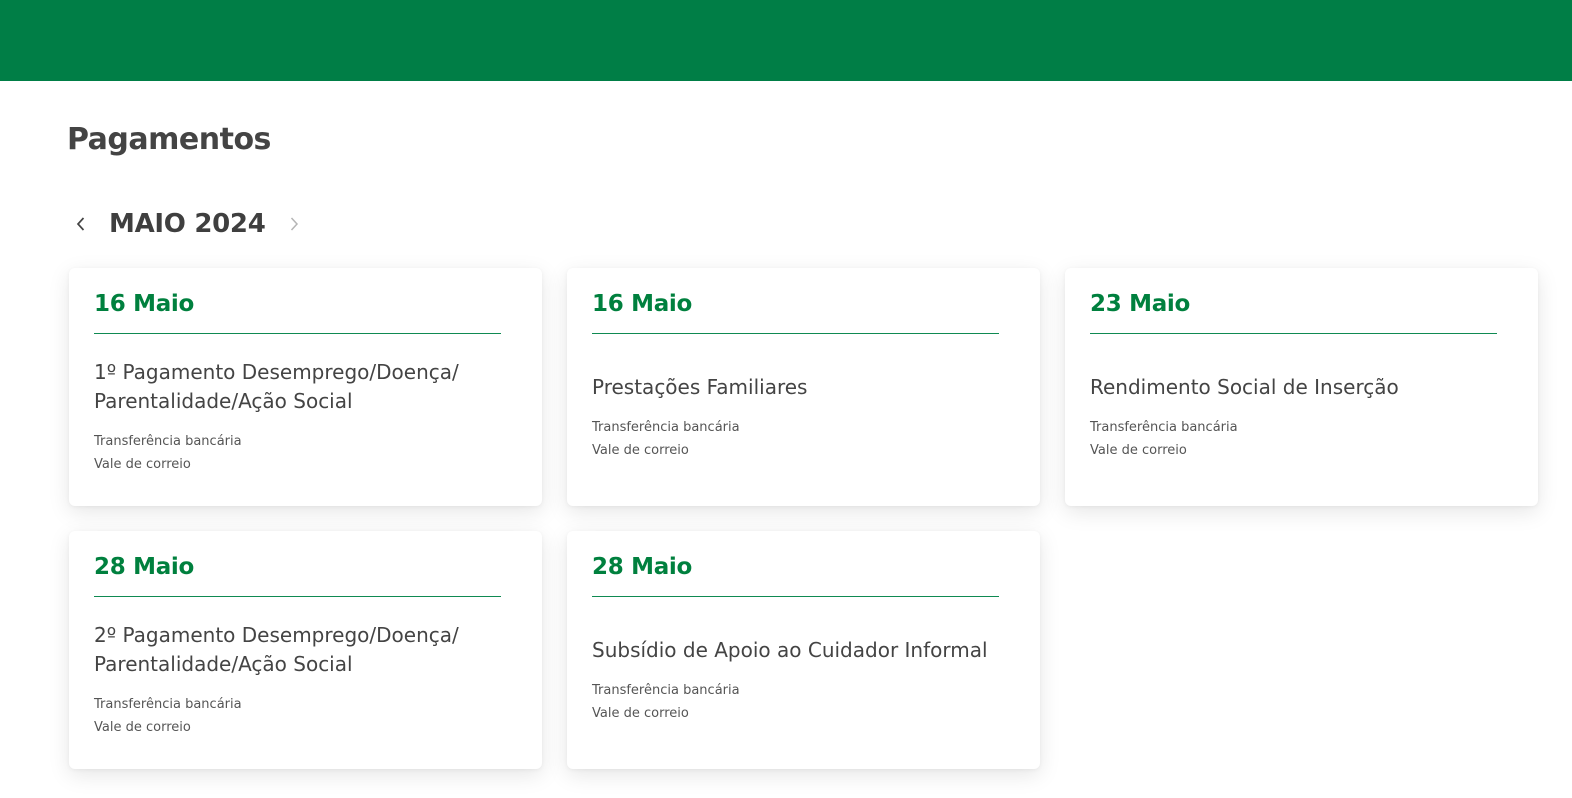  What do you see at coordinates (790, 649) in the screenshot?
I see `payment-title-line: Subsídio de Apoio ao Cuidador Informal` at bounding box center [790, 649].